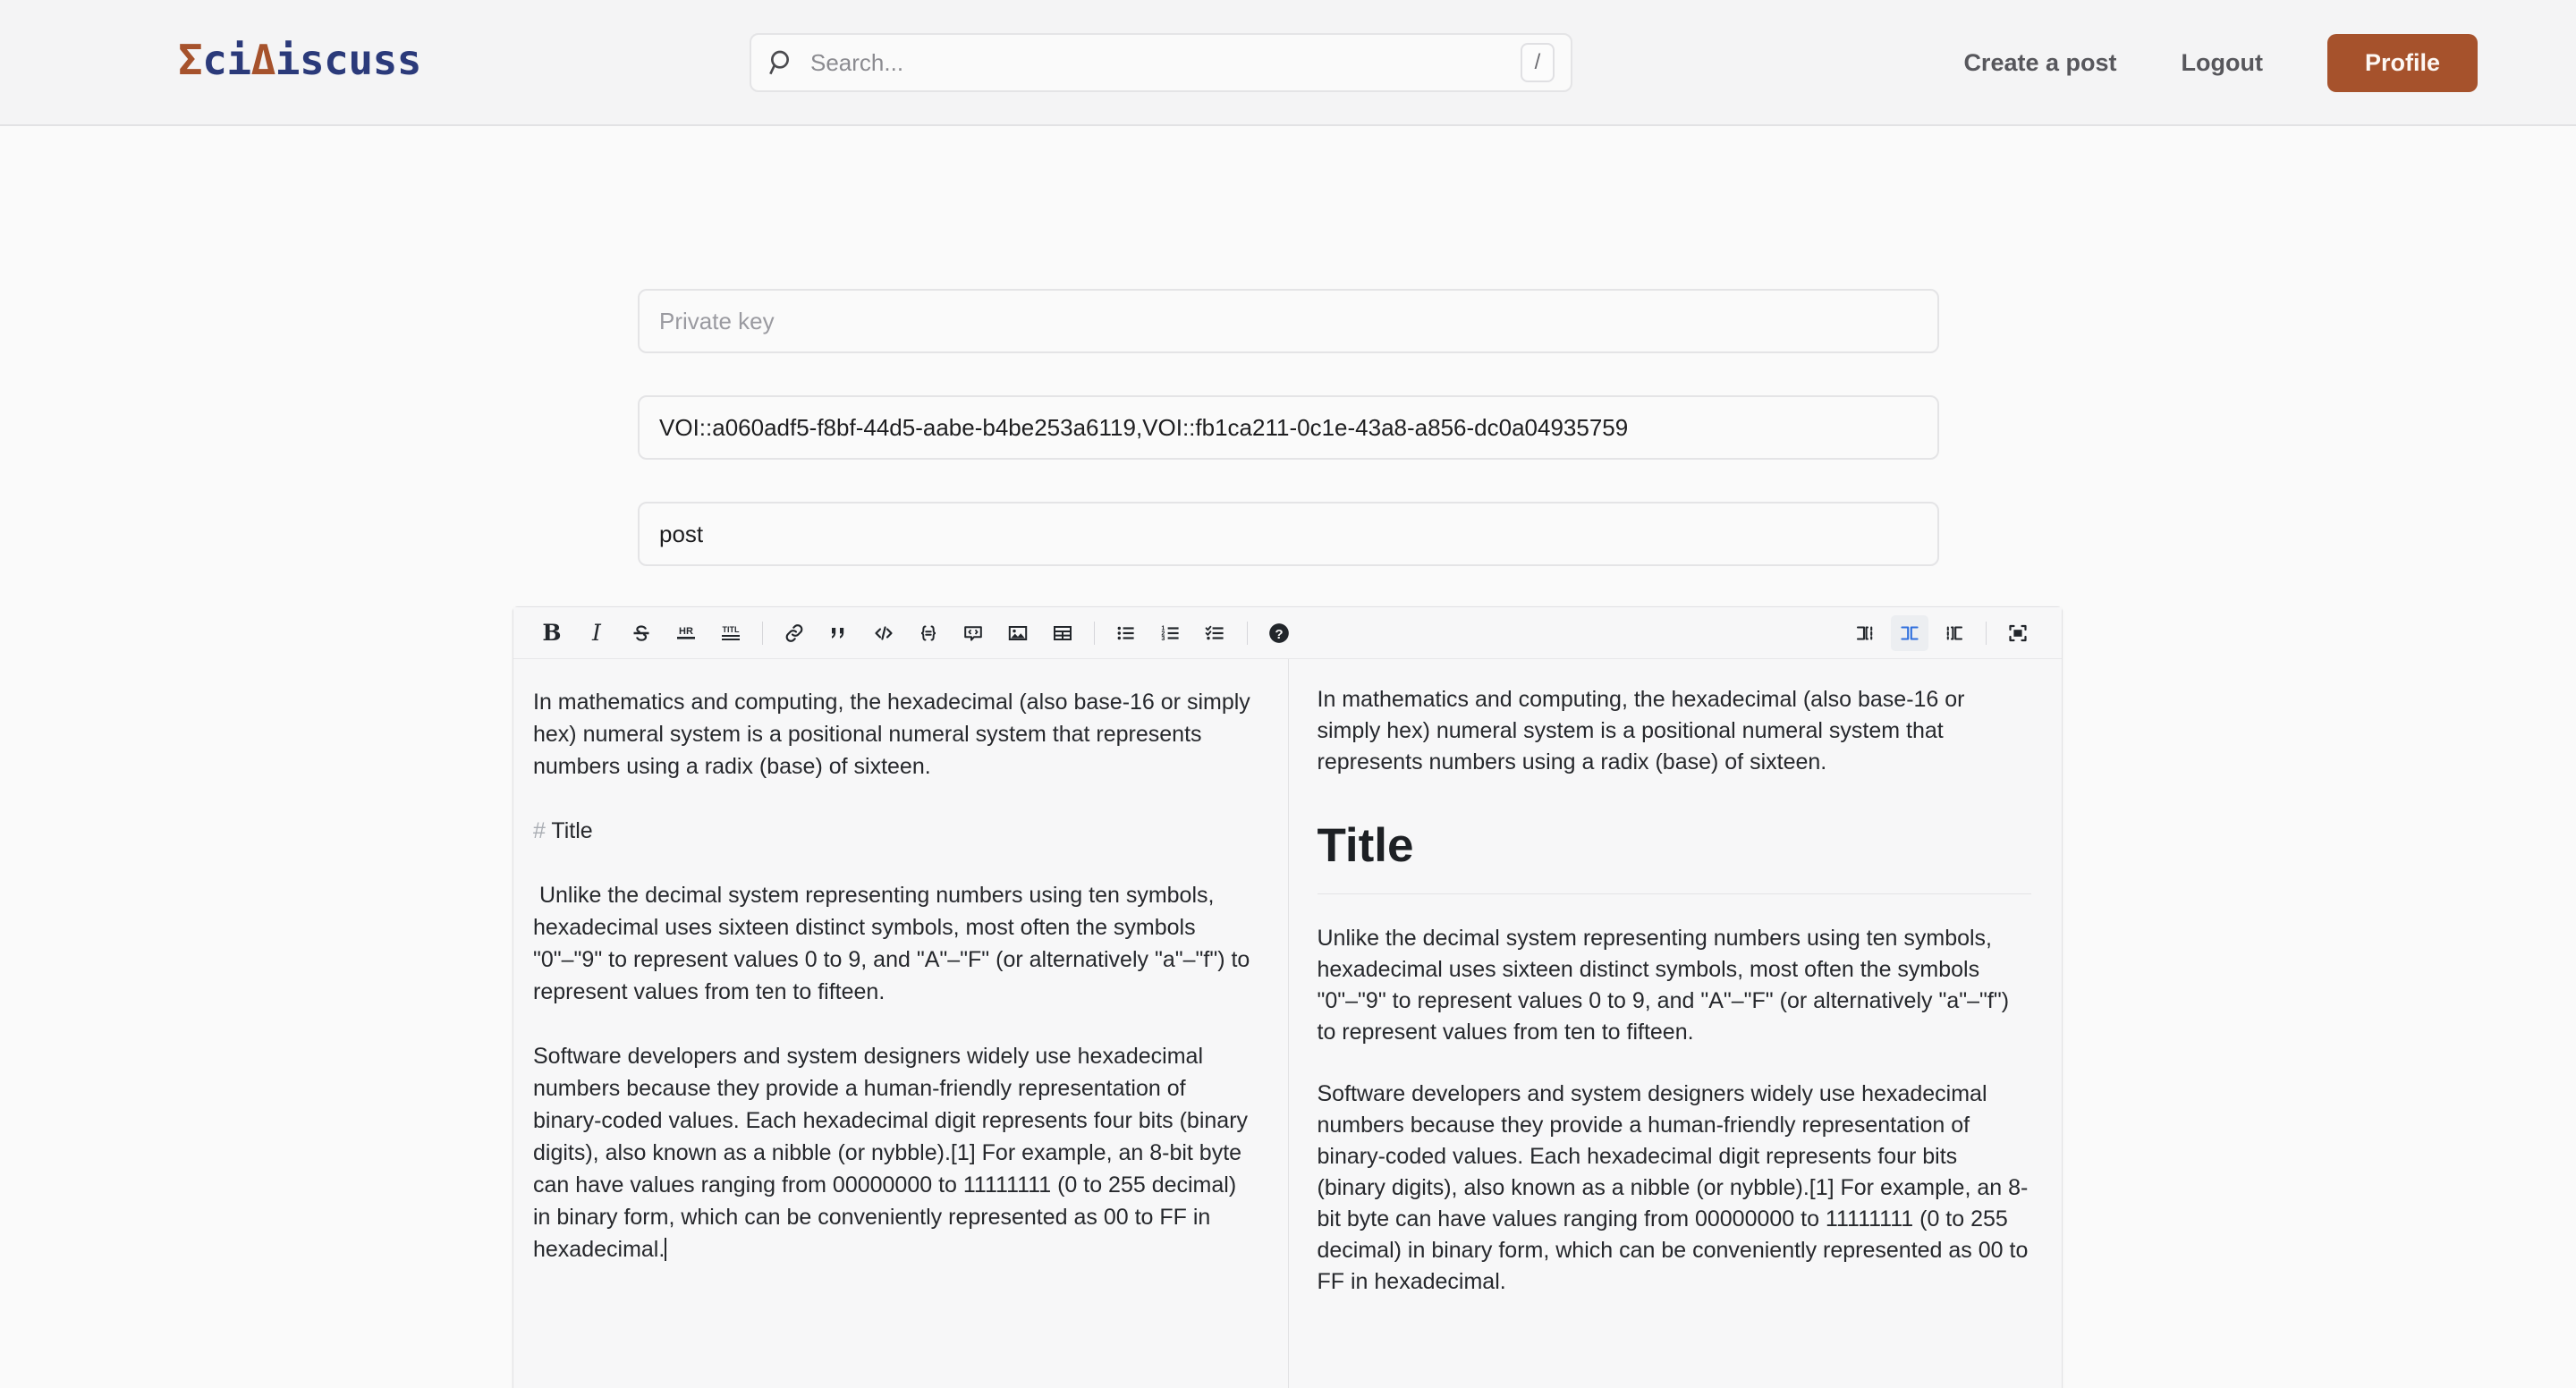 The image size is (2576, 1388). I want to click on logo-sigma: Σ, so click(190, 60).